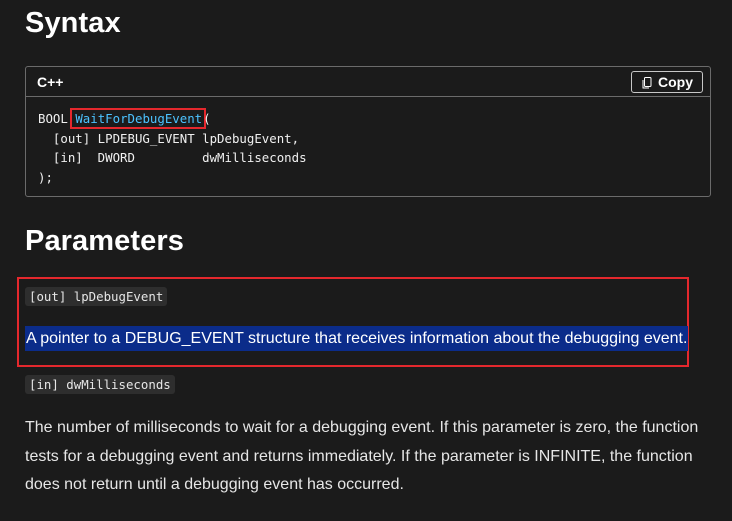  Describe the element at coordinates (675, 81) in the screenshot. I see `copy-button-label: Copy` at that location.